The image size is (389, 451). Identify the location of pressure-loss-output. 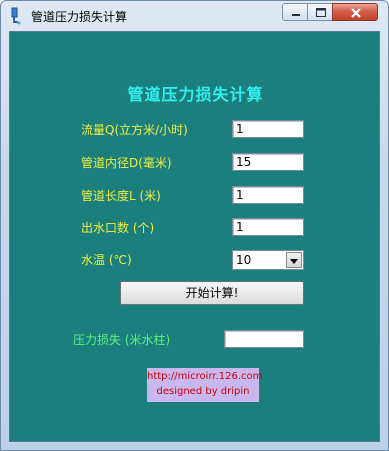
(264, 339).